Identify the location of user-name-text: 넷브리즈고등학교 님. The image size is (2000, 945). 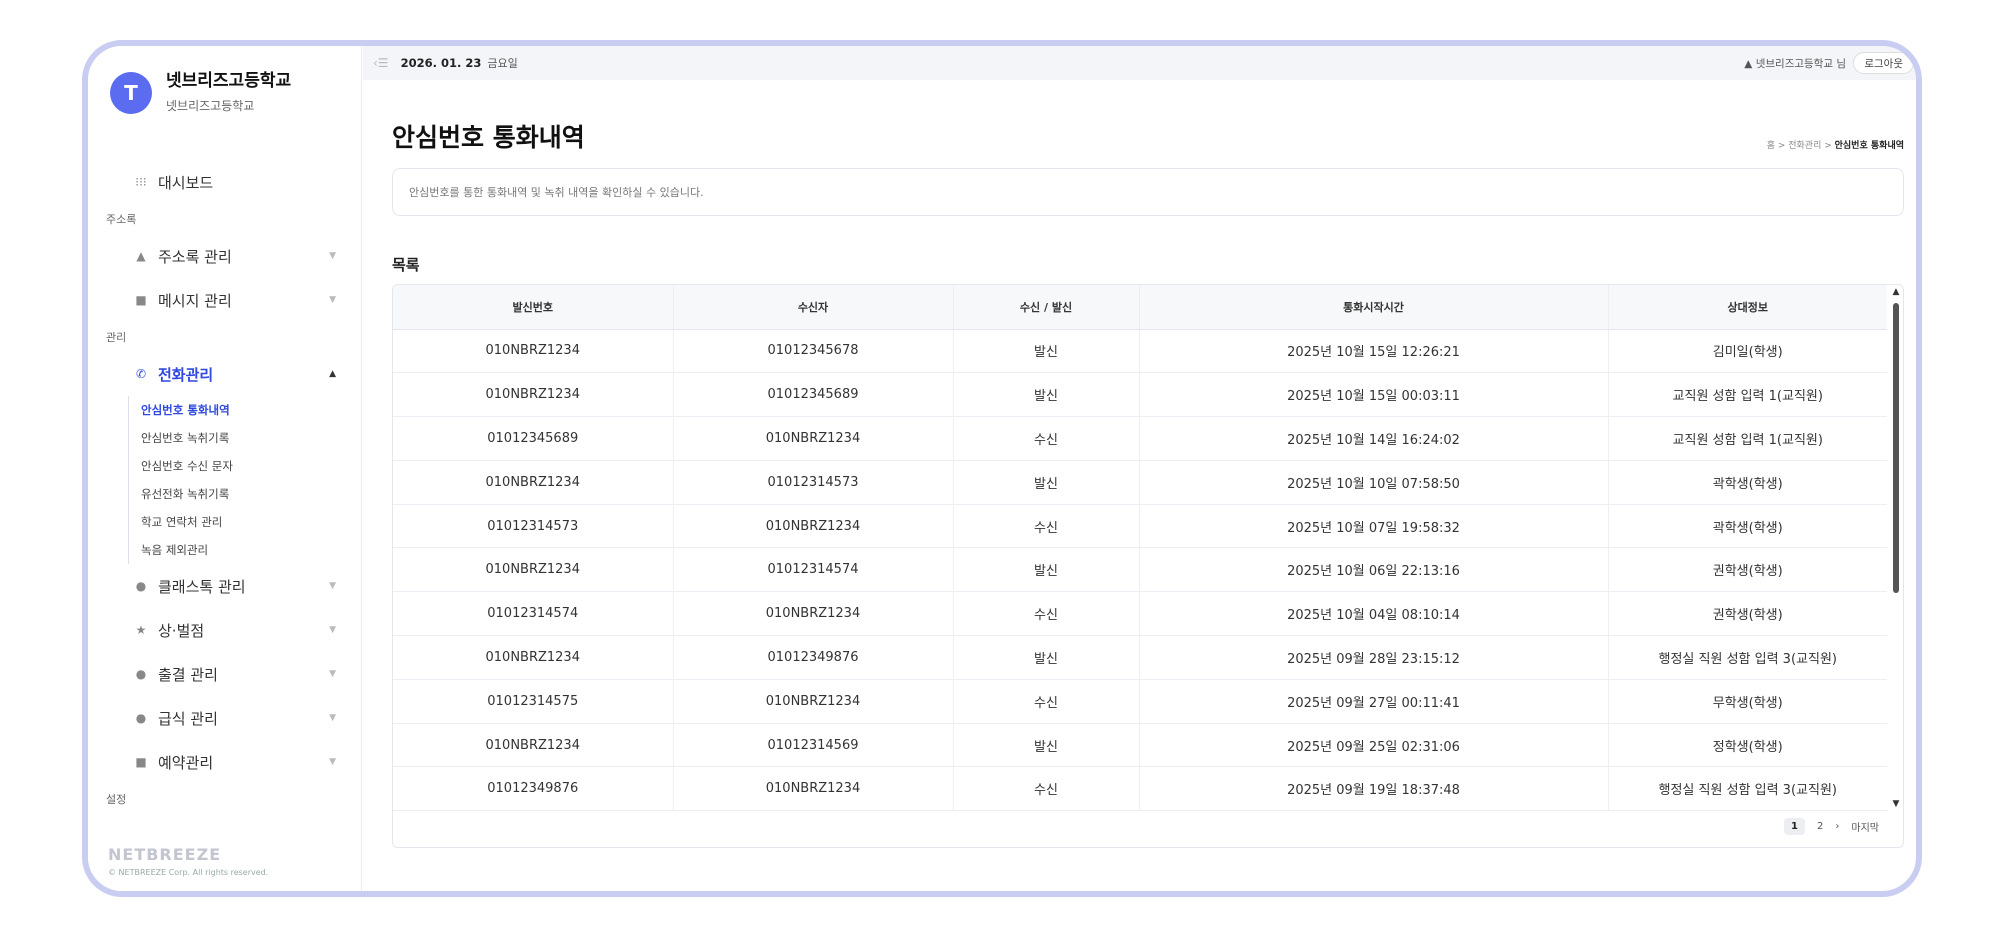
(1800, 63).